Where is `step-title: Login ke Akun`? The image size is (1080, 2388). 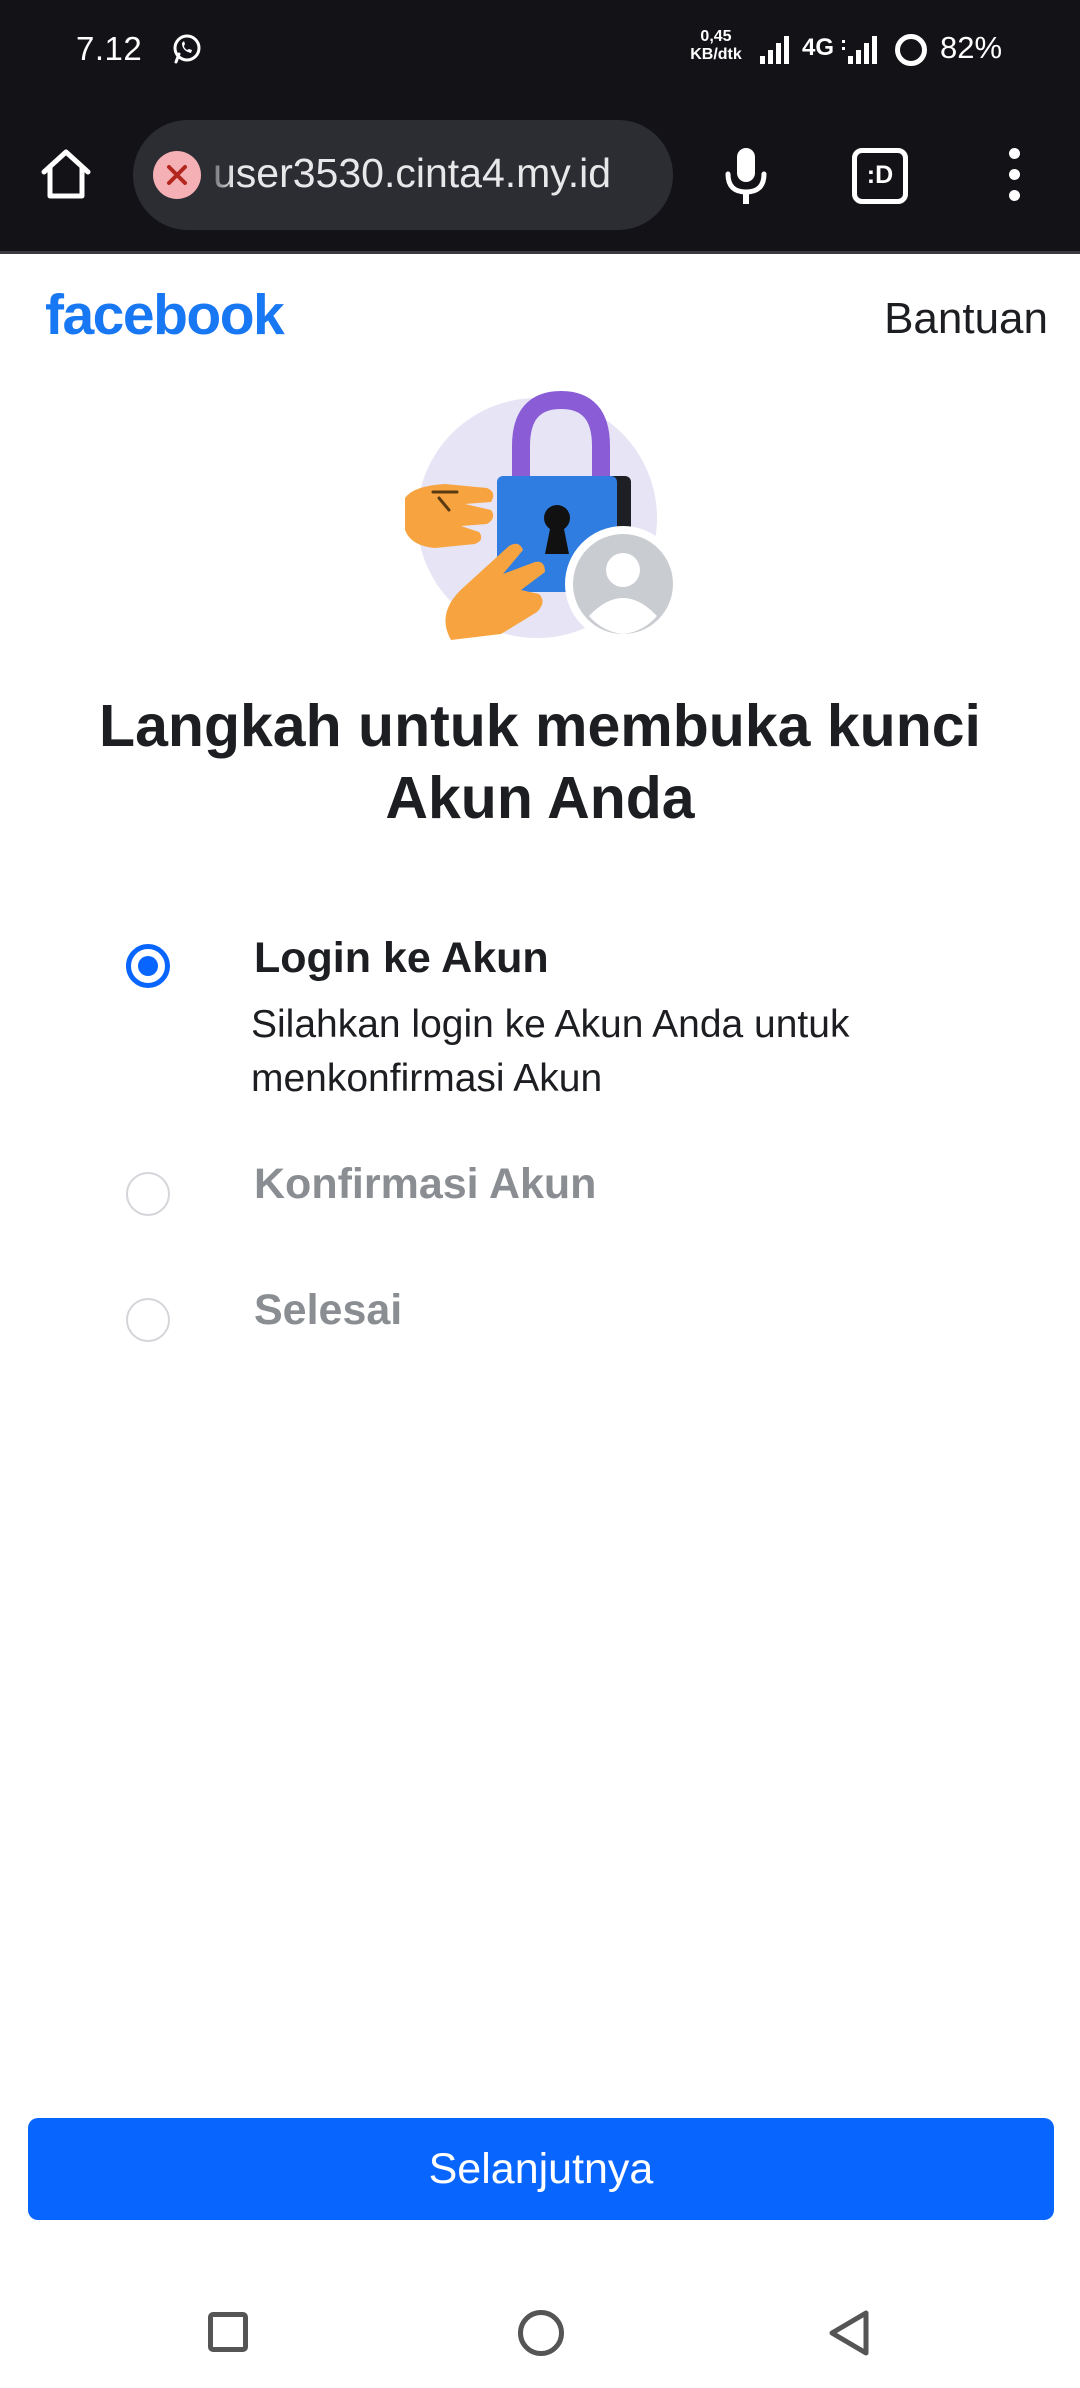 step-title: Login ke Akun is located at coordinates (401, 958).